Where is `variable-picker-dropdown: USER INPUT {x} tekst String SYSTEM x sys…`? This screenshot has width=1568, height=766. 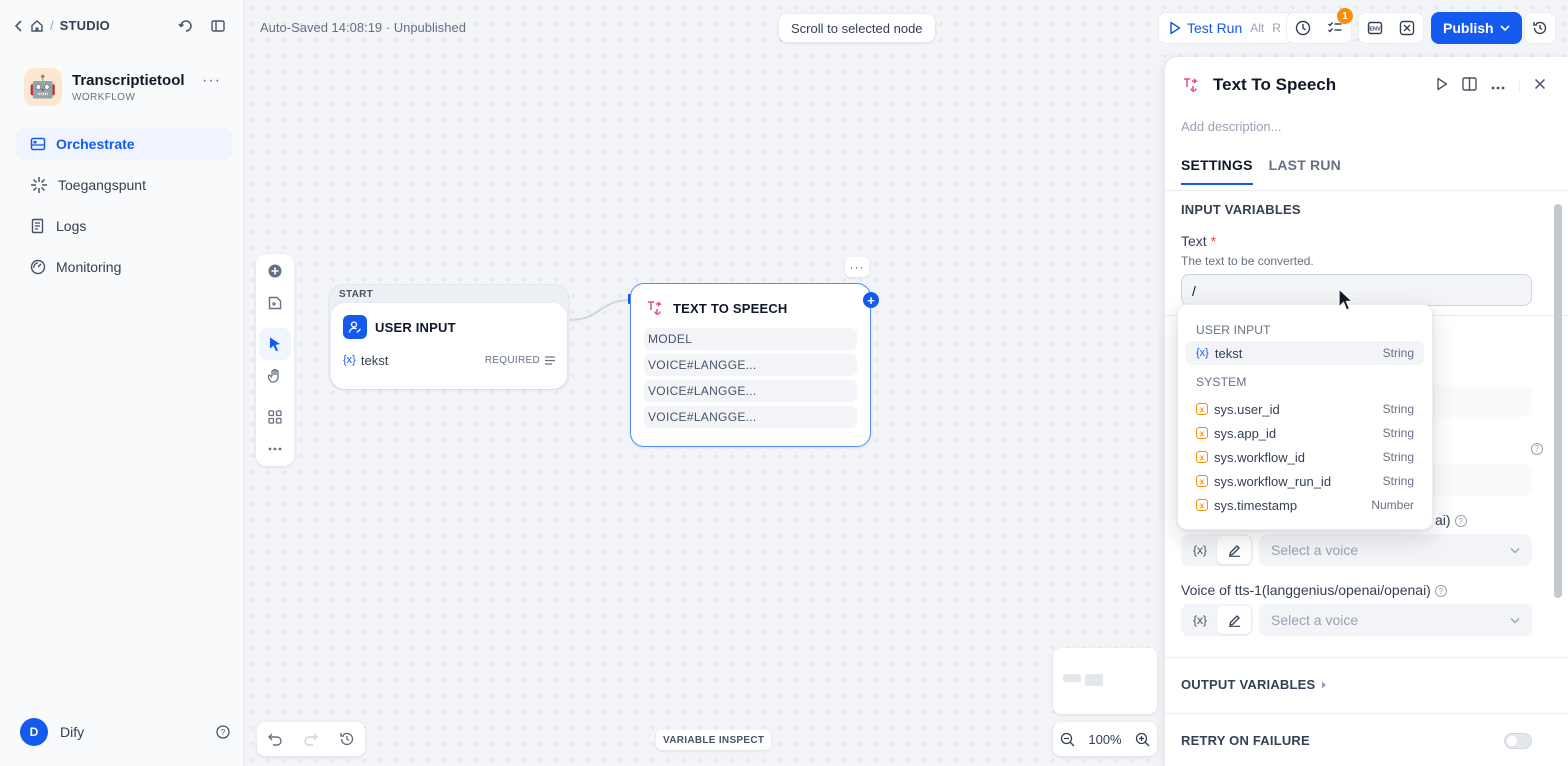
variable-picker-dropdown: USER INPUT {x} tekst String SYSTEM x sys… is located at coordinates (1305, 417).